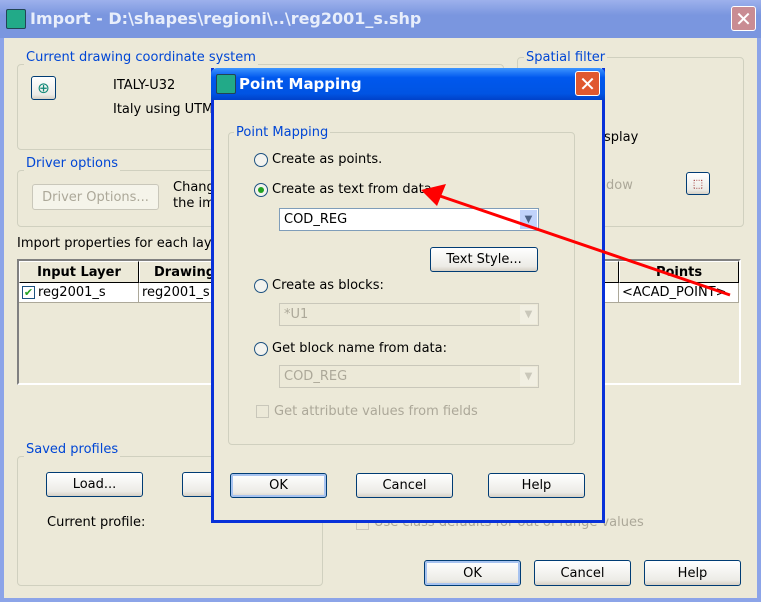 The image size is (761, 602). What do you see at coordinates (433, 195) in the screenshot?
I see `arrow-head` at bounding box center [433, 195].